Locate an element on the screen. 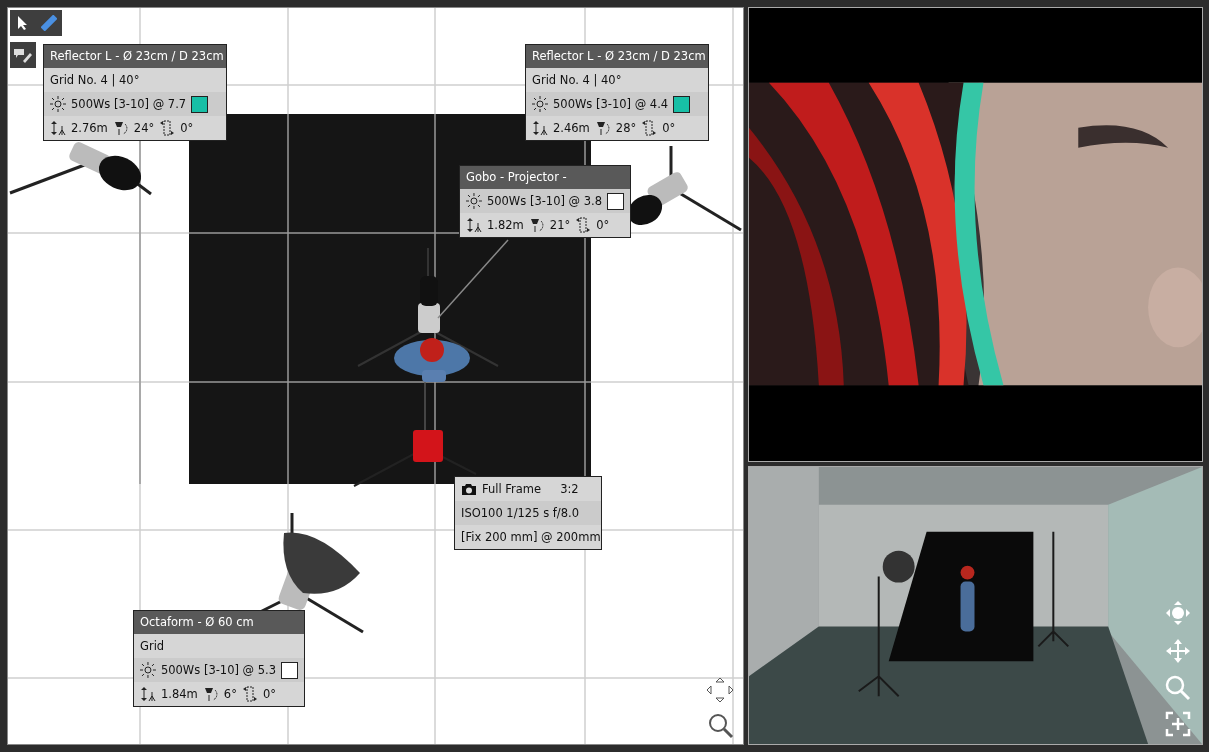 This screenshot has height=752, width=1209. power-setting: 500Ws [3-10] @ 3.8 is located at coordinates (544, 201).